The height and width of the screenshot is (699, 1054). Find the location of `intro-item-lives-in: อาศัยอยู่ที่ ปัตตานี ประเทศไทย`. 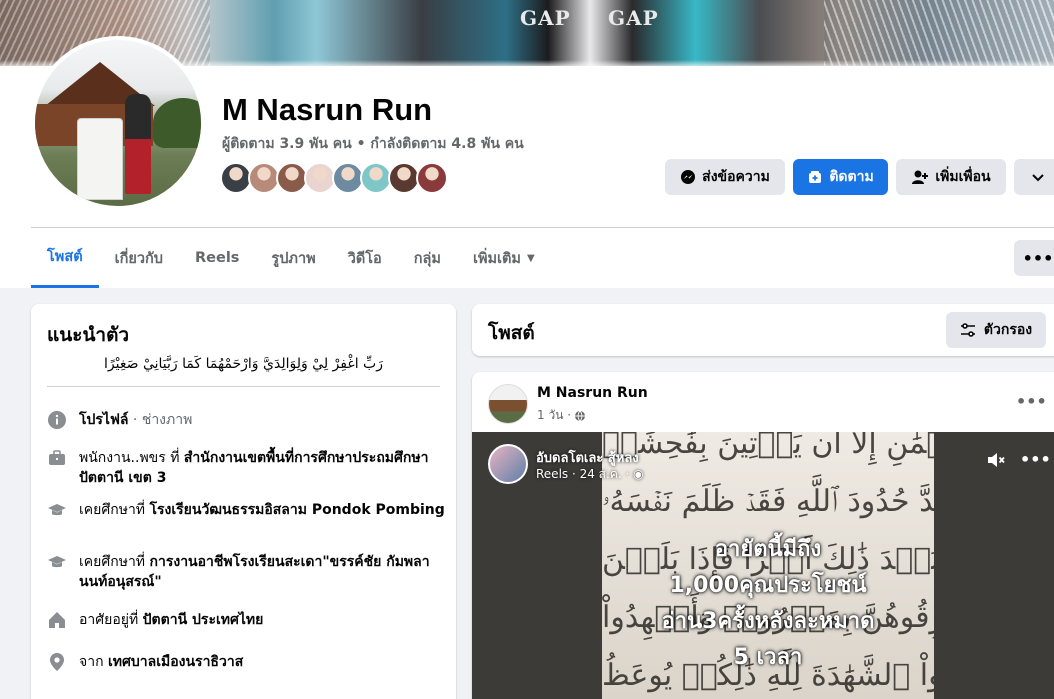

intro-item-lives-in: อาศัยอยู่ที่ ปัตตานี ประเทศไทย is located at coordinates (247, 620).